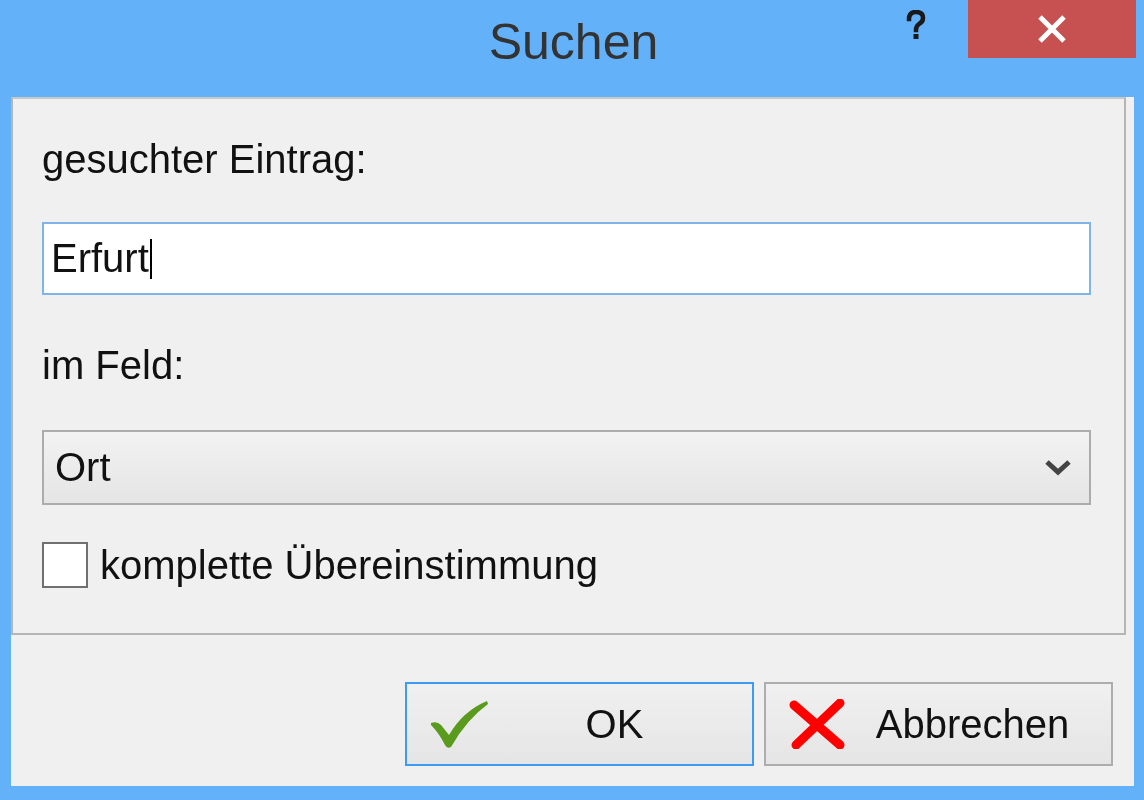  What do you see at coordinates (1058, 467) in the screenshot?
I see `chevron-down-icon` at bounding box center [1058, 467].